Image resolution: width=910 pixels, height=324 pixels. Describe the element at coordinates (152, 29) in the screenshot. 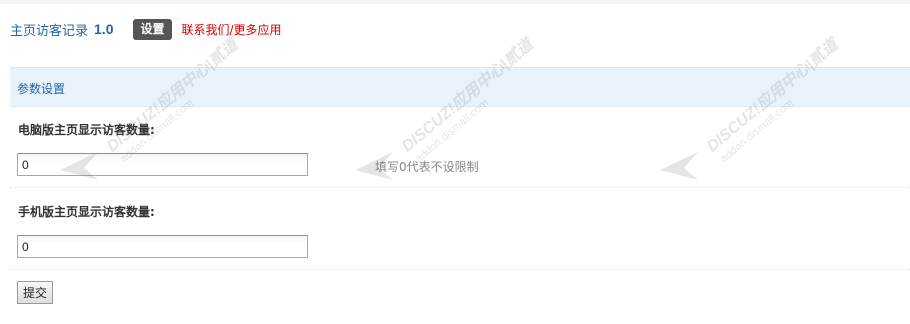

I see `tab-settings: 设置` at that location.